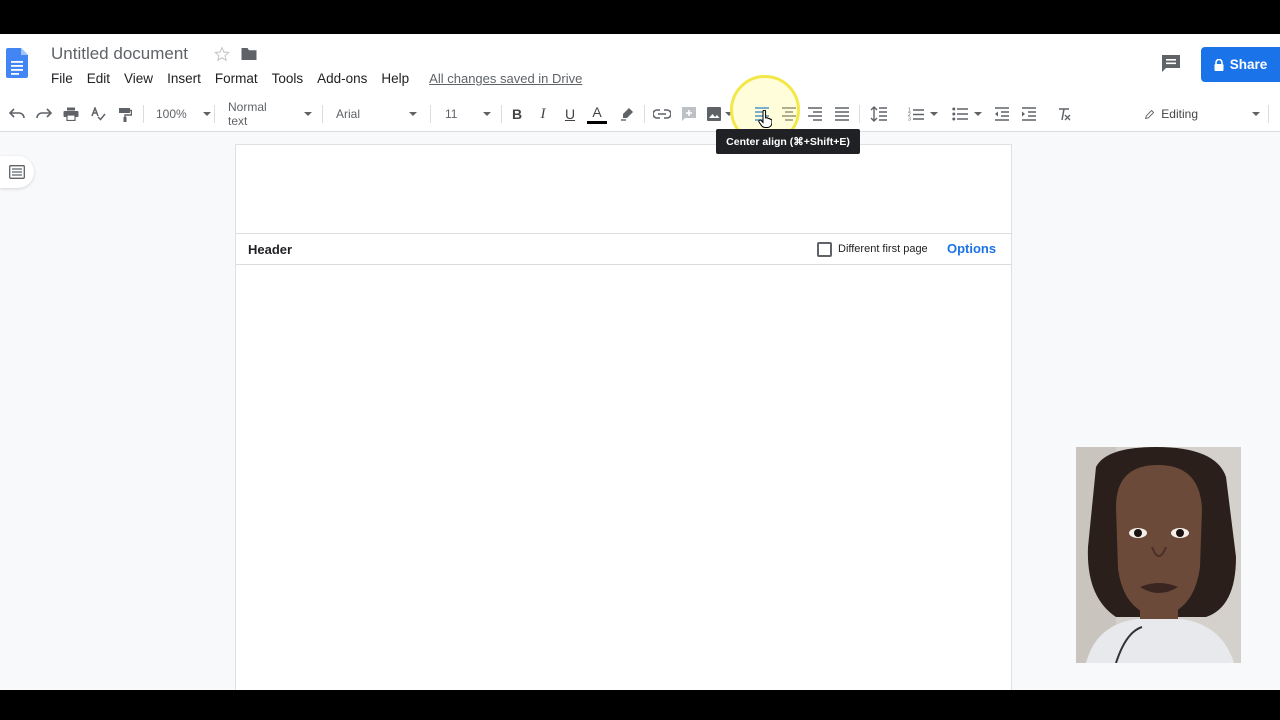 The width and height of the screenshot is (1280, 720). What do you see at coordinates (342, 78) in the screenshot?
I see `menu-addons: Add-ons` at bounding box center [342, 78].